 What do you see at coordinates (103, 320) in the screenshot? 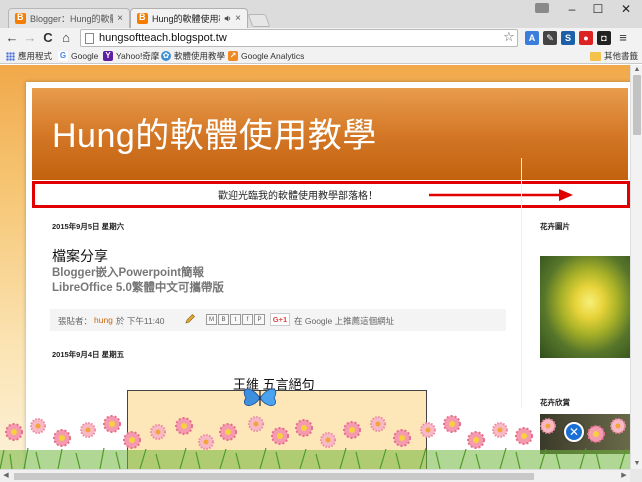
I see `post-author-link: hung` at bounding box center [103, 320].